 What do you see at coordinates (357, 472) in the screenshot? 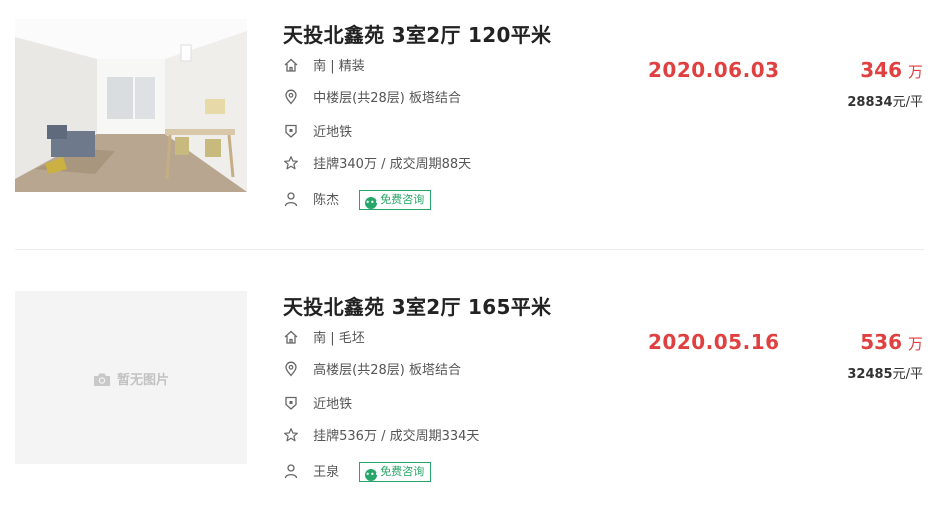
I see `agent-row: 王泉 •••免费咨询` at bounding box center [357, 472].